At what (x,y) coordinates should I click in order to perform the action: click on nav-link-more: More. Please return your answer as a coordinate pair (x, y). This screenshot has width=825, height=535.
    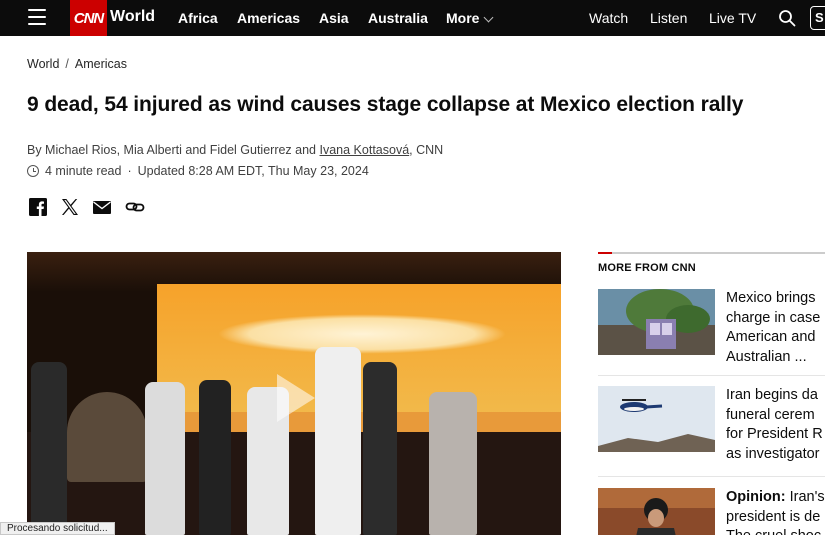
    Looking at the image, I should click on (470, 18).